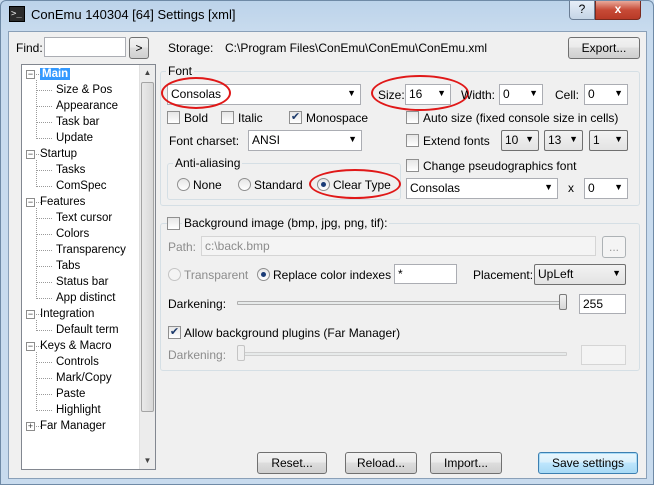 The width and height of the screenshot is (654, 485). What do you see at coordinates (398, 246) in the screenshot?
I see `background-path-input: c:\back.bmp` at bounding box center [398, 246].